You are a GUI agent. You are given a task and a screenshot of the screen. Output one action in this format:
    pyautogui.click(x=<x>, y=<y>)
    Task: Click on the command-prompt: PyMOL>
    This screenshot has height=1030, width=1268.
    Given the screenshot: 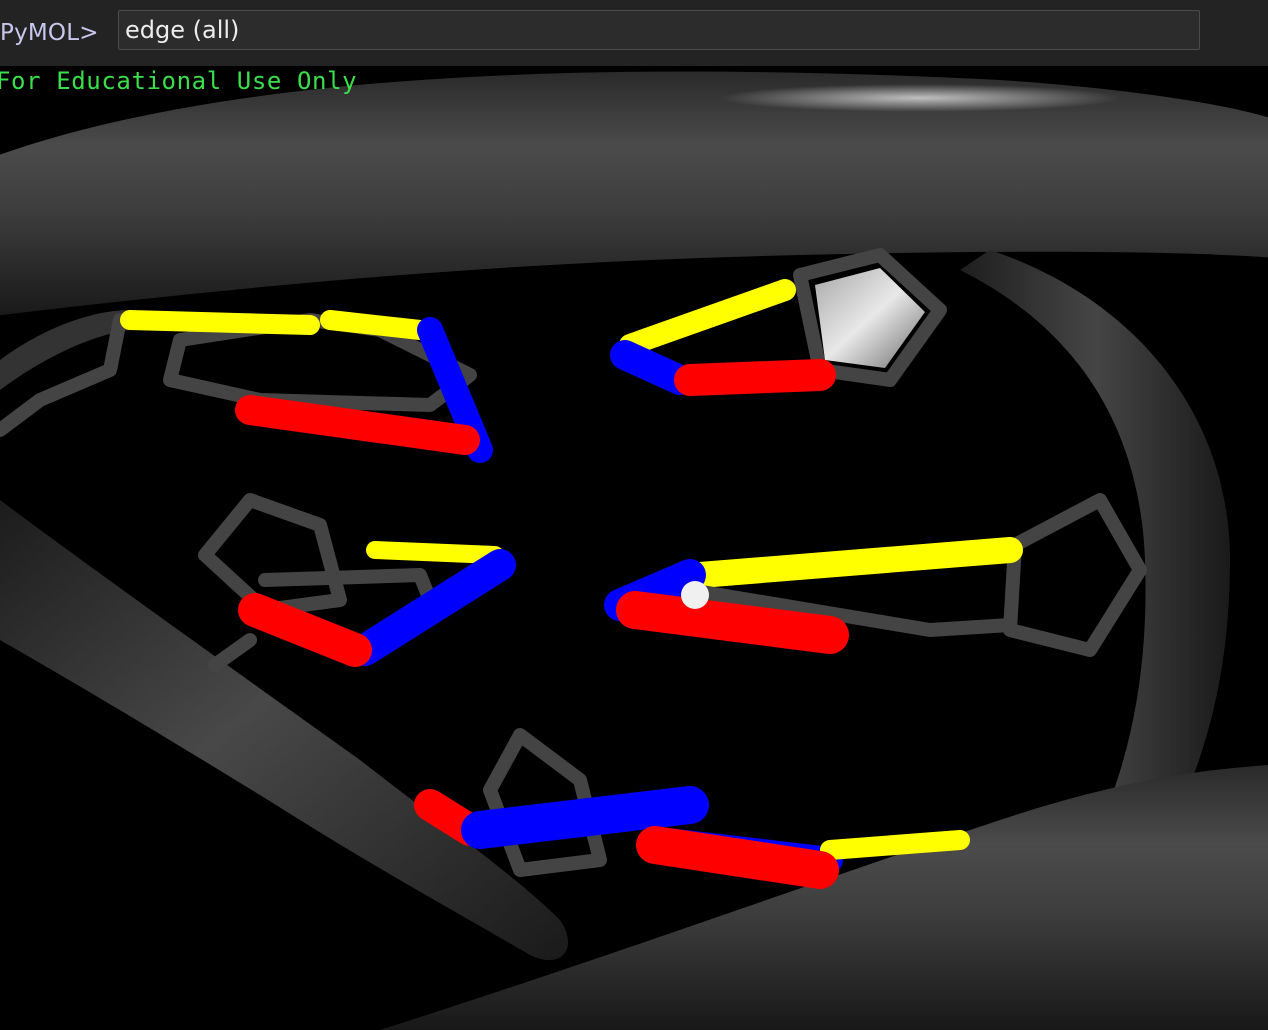 What is the action you would take?
    pyautogui.click(x=49, y=33)
    